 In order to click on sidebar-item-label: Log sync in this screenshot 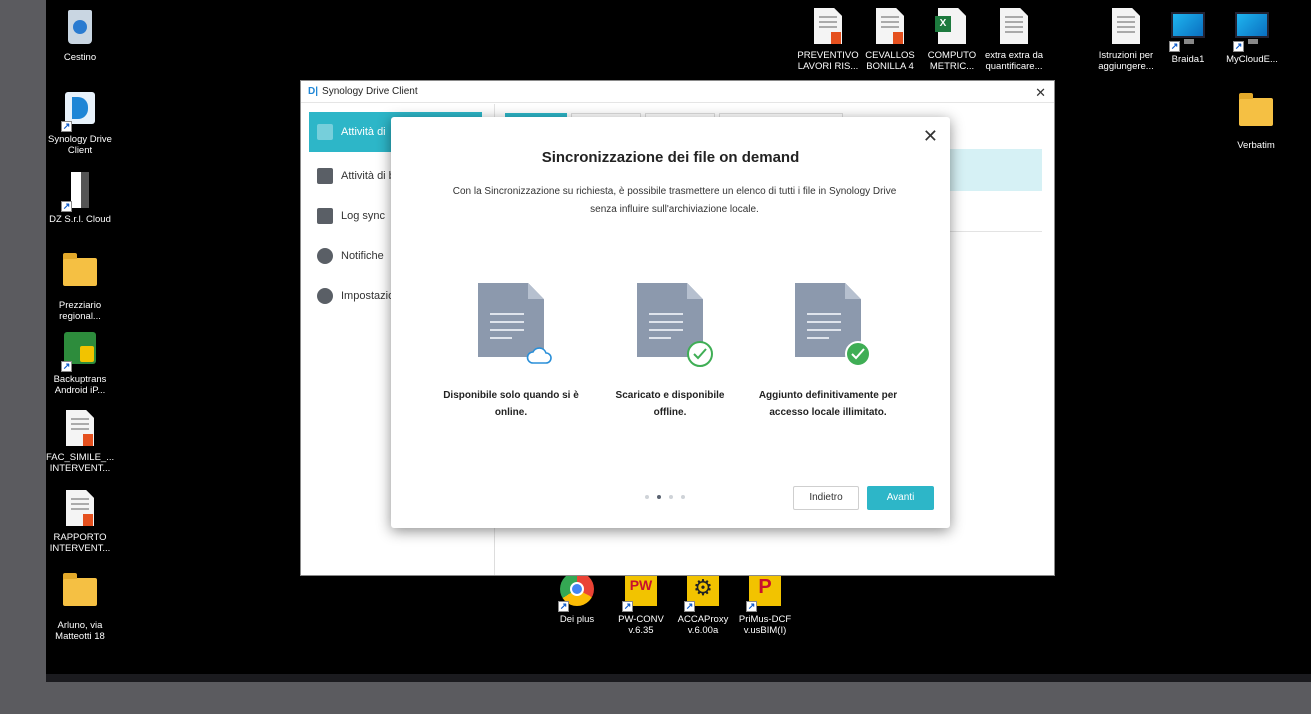, I will do `click(363, 216)`.